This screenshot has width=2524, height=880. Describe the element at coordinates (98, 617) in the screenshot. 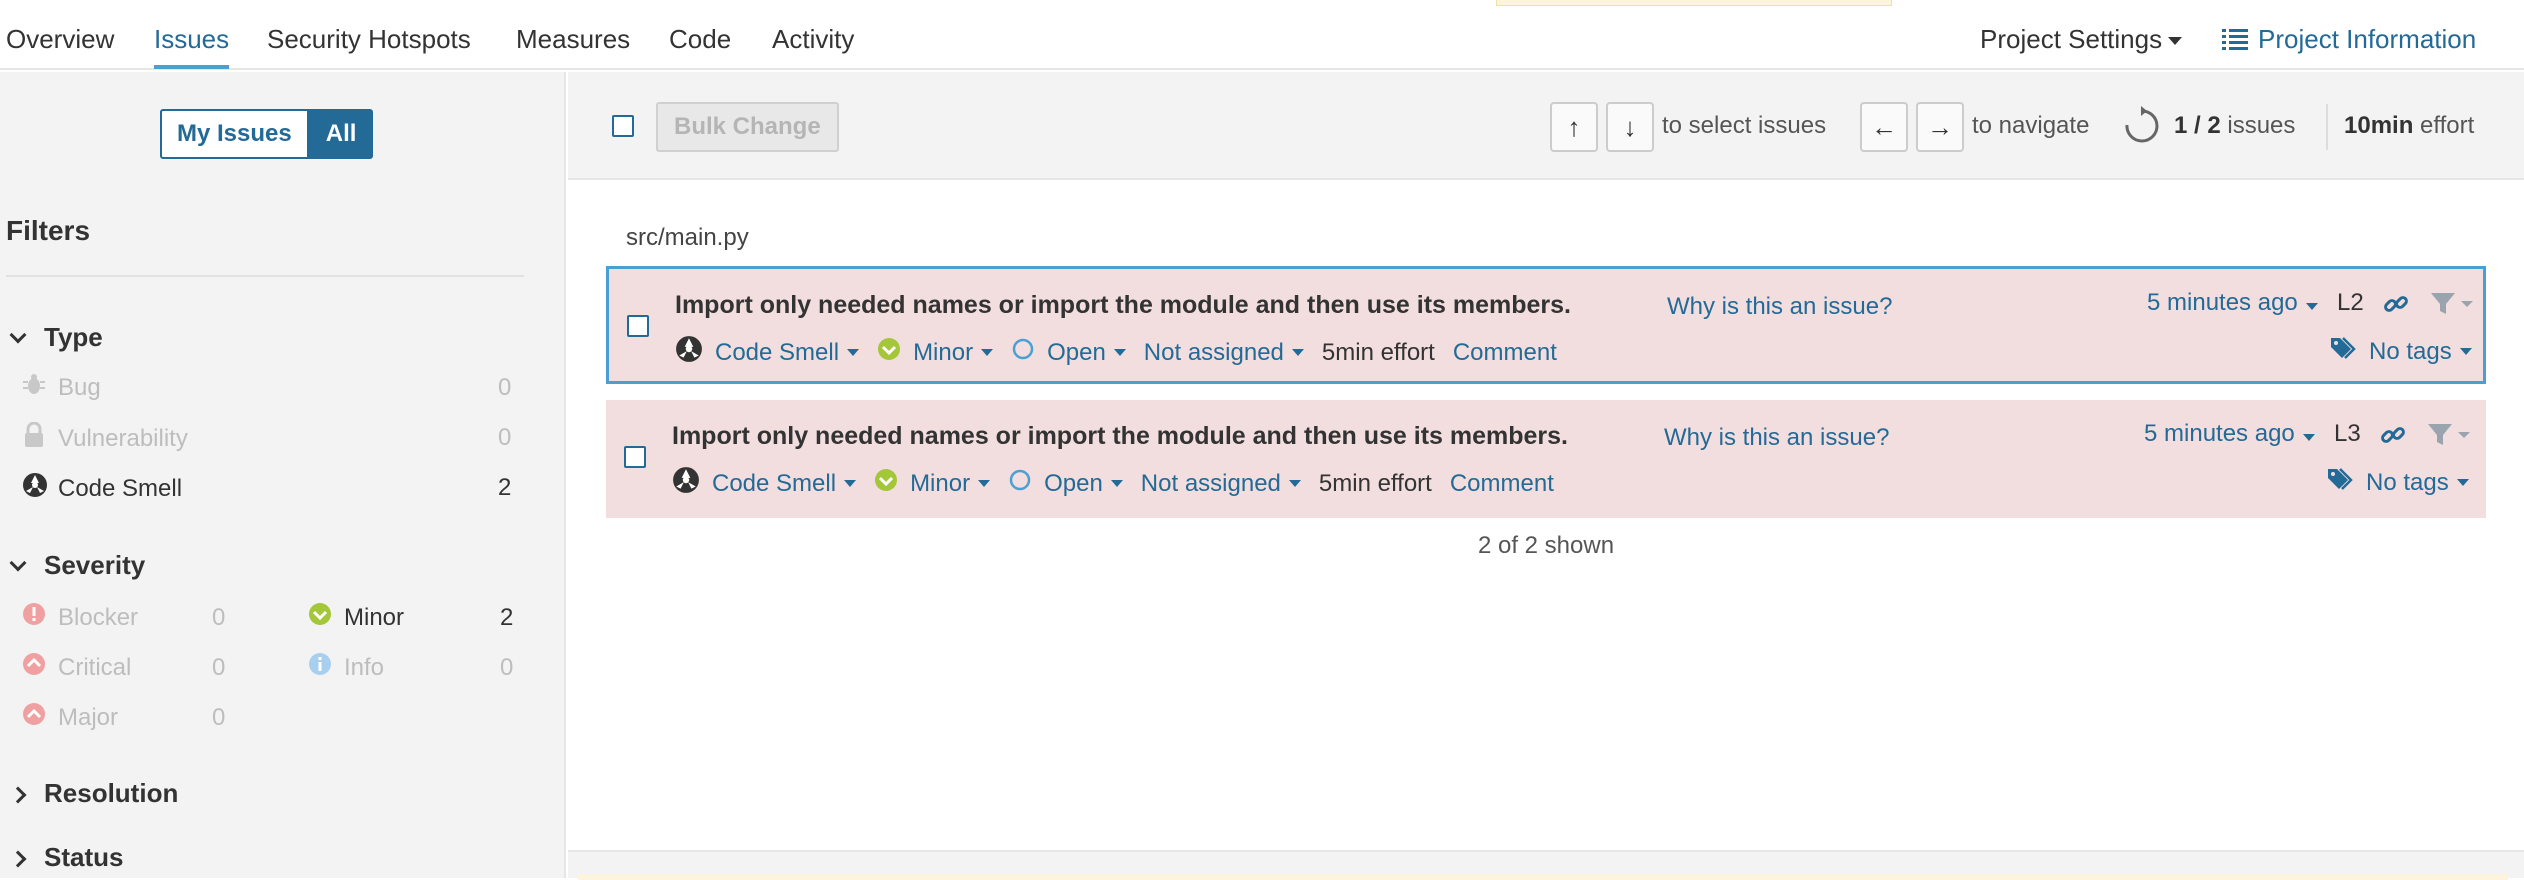

I see `facet-item-label: Blocker` at that location.